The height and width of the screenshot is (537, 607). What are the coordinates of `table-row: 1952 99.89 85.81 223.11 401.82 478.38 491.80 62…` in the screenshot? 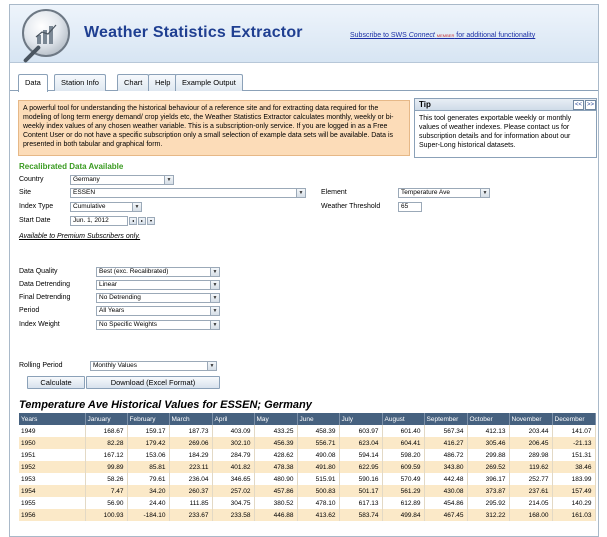 It's located at (307, 467).